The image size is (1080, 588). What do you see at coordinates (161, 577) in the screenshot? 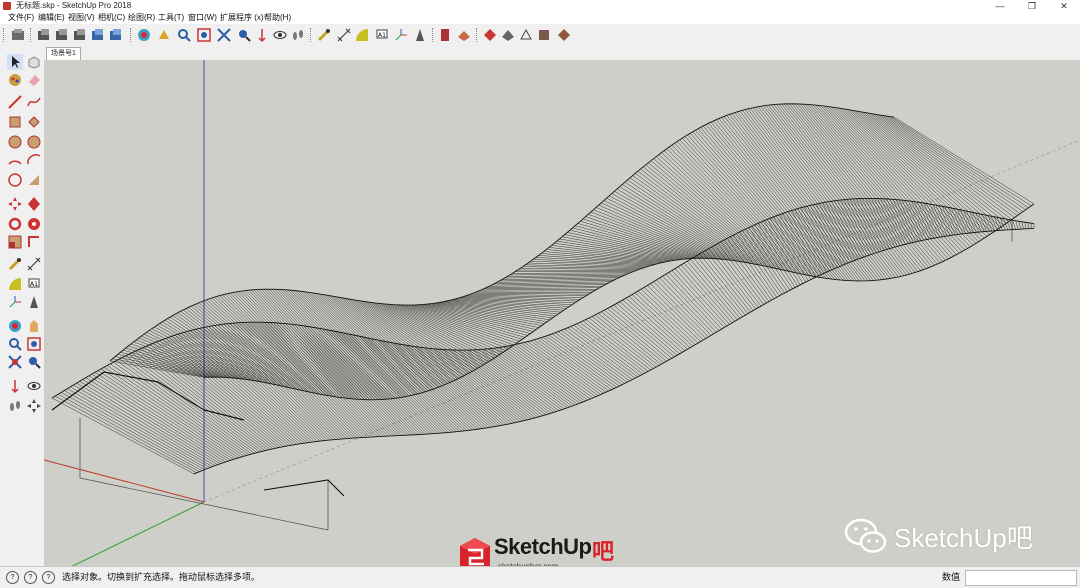
I see `status-message: 选择对象。切换到扩充选择。拖动鼠标选择多项。` at bounding box center [161, 577].